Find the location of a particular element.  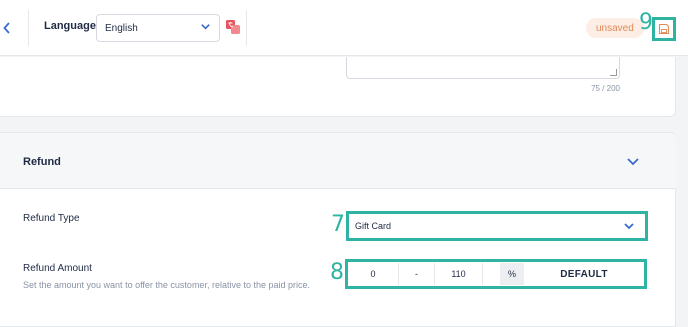

step-number-8: 8 is located at coordinates (337, 272).